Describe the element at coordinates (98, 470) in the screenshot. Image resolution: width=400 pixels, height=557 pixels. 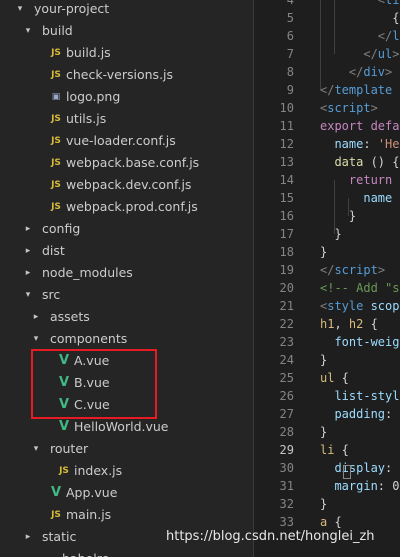
I see `tree-item-label: index.js` at that location.